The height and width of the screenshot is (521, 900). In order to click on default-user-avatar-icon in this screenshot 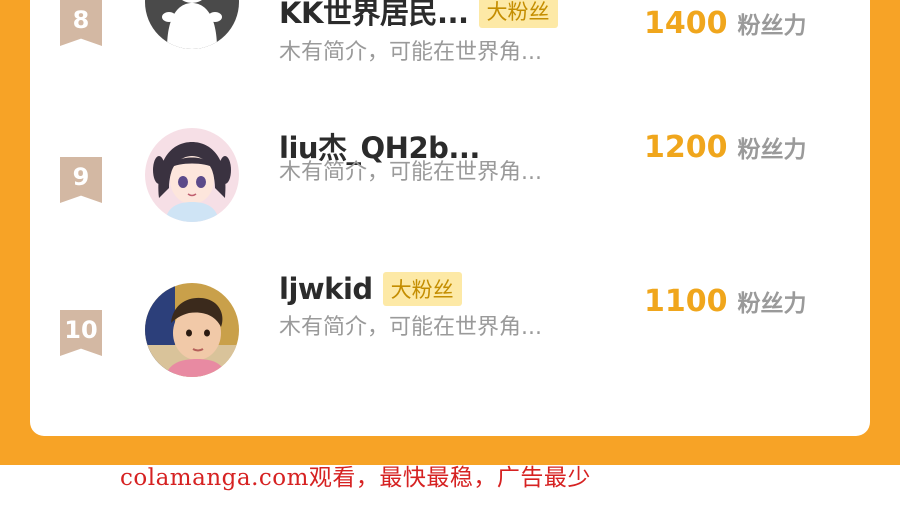, I will do `click(192, 24)`.